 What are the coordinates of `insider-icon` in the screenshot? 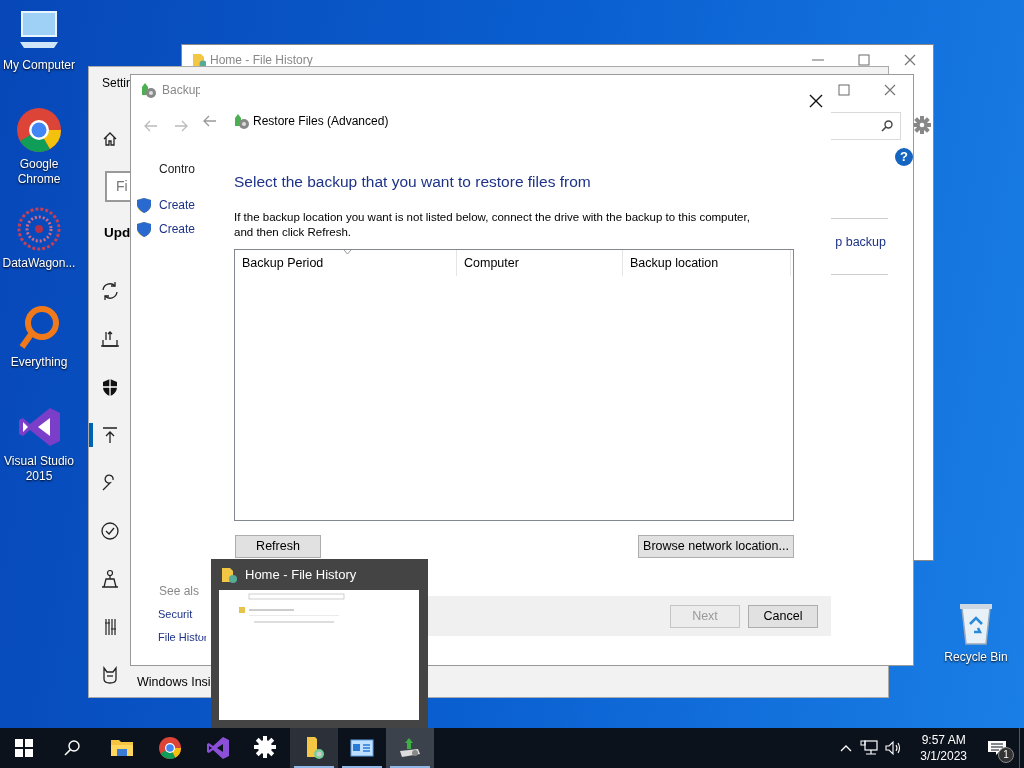 It's located at (110, 675).